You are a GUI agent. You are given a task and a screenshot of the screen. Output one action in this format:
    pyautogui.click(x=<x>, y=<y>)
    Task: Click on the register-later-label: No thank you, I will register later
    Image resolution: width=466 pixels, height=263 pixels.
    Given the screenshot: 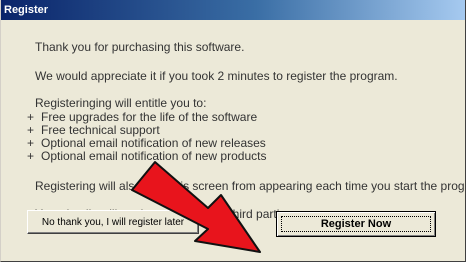 What is the action you would take?
    pyautogui.click(x=113, y=222)
    